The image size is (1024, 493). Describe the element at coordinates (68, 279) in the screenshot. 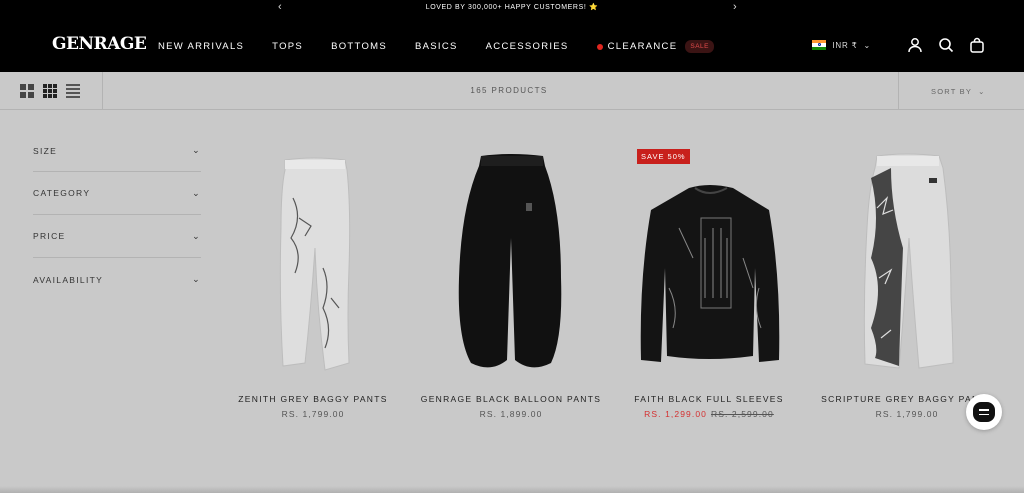

I see `filter-label: AVAILABILITY` at that location.